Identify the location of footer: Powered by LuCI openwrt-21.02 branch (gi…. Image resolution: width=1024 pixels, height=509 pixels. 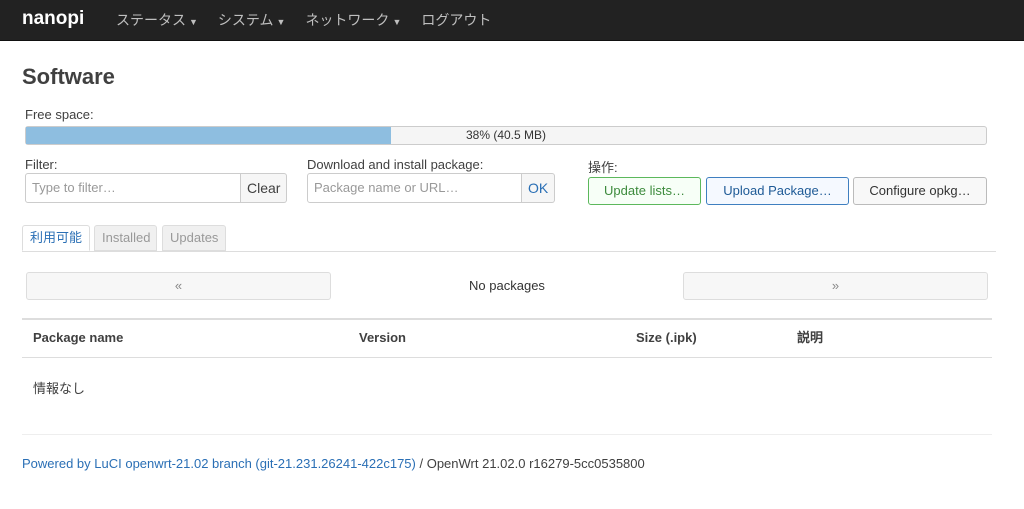
(333, 463).